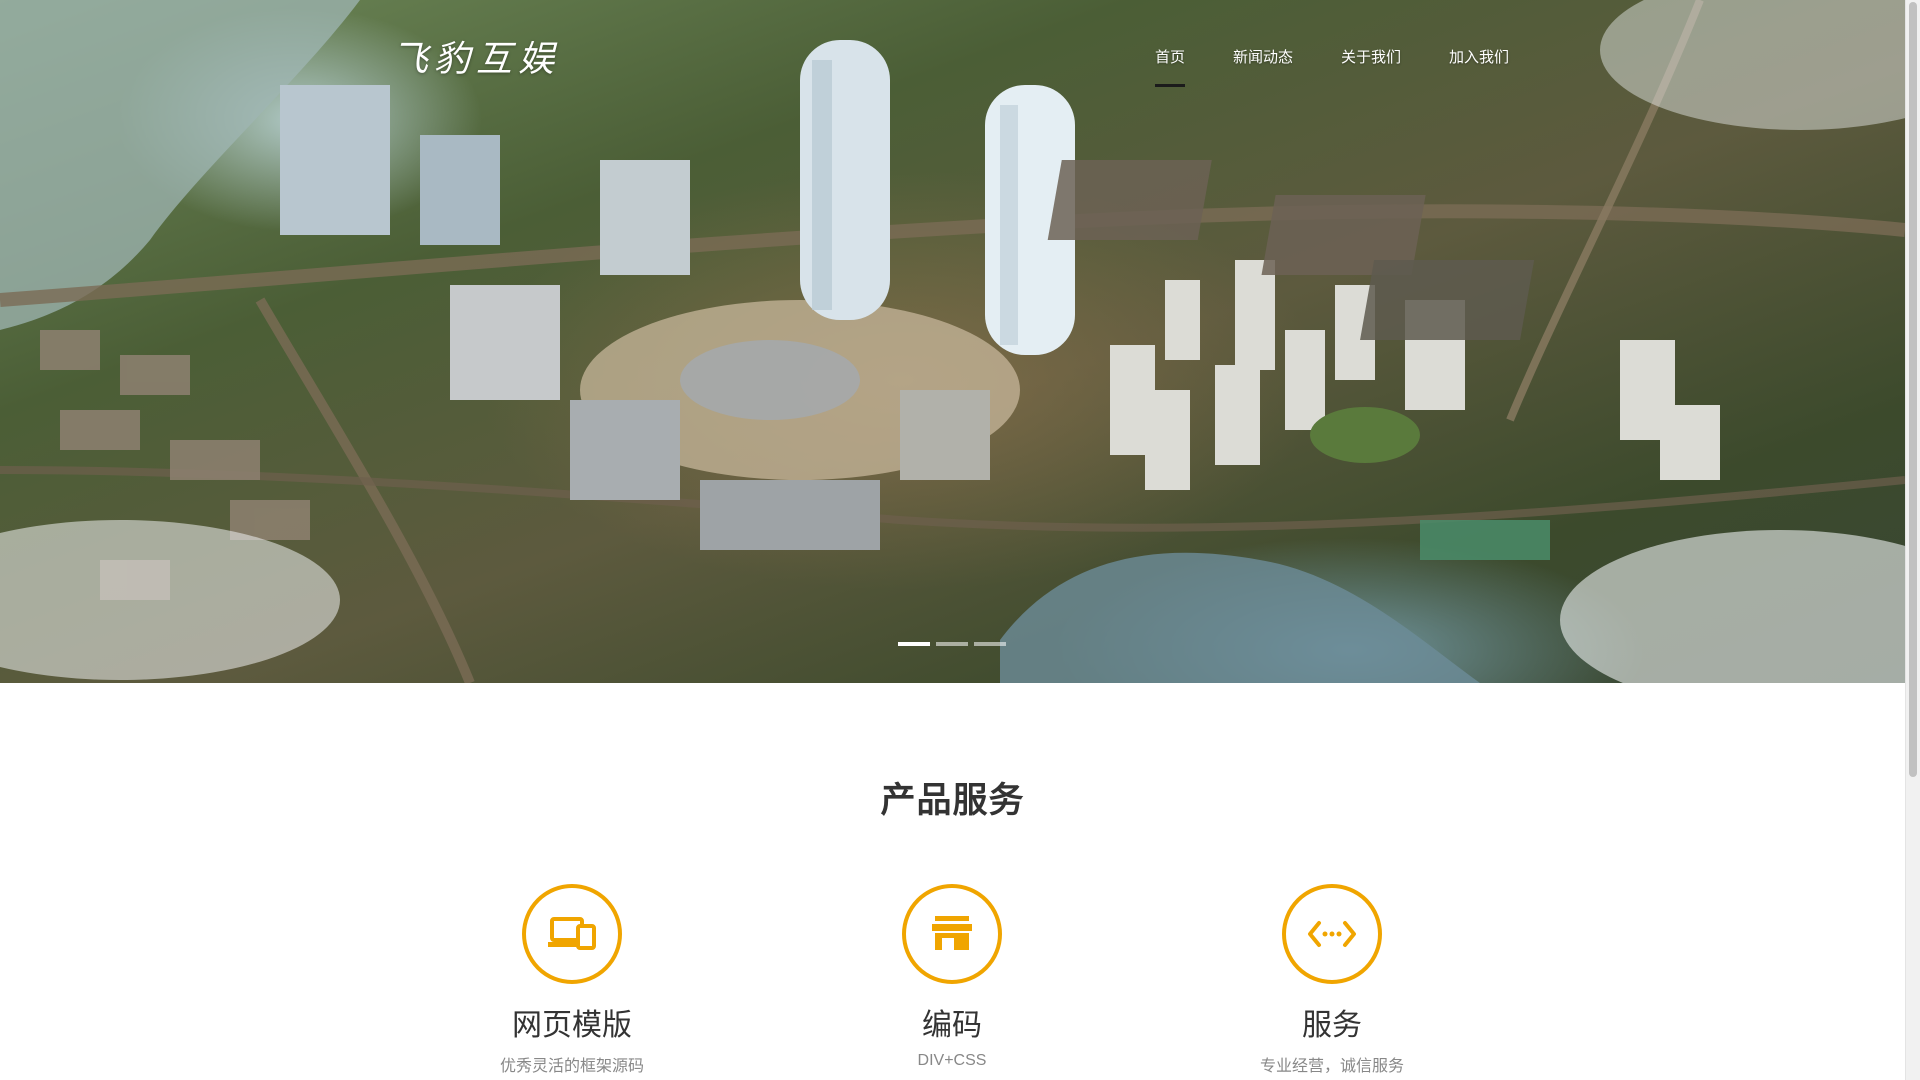 This screenshot has height=1080, width=1920. What do you see at coordinates (1479, 56) in the screenshot?
I see `nav-item-join: 加入我们` at bounding box center [1479, 56].